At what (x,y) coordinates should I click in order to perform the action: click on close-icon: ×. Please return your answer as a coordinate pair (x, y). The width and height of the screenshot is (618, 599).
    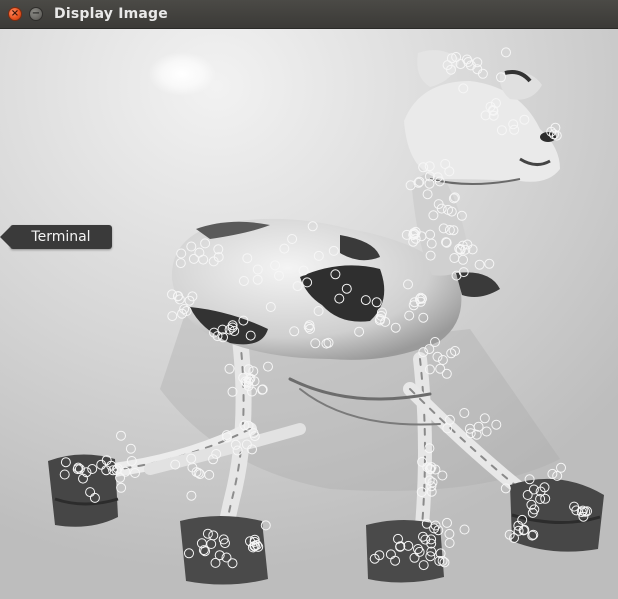
    Looking at the image, I should click on (15, 13).